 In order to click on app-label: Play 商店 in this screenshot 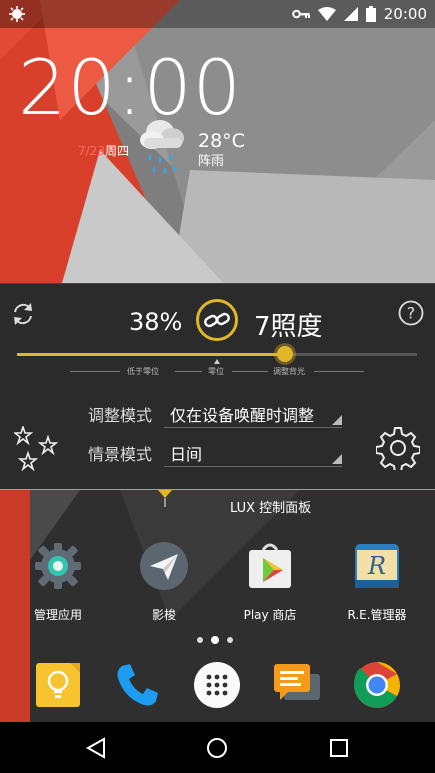, I will do `click(270, 615)`.